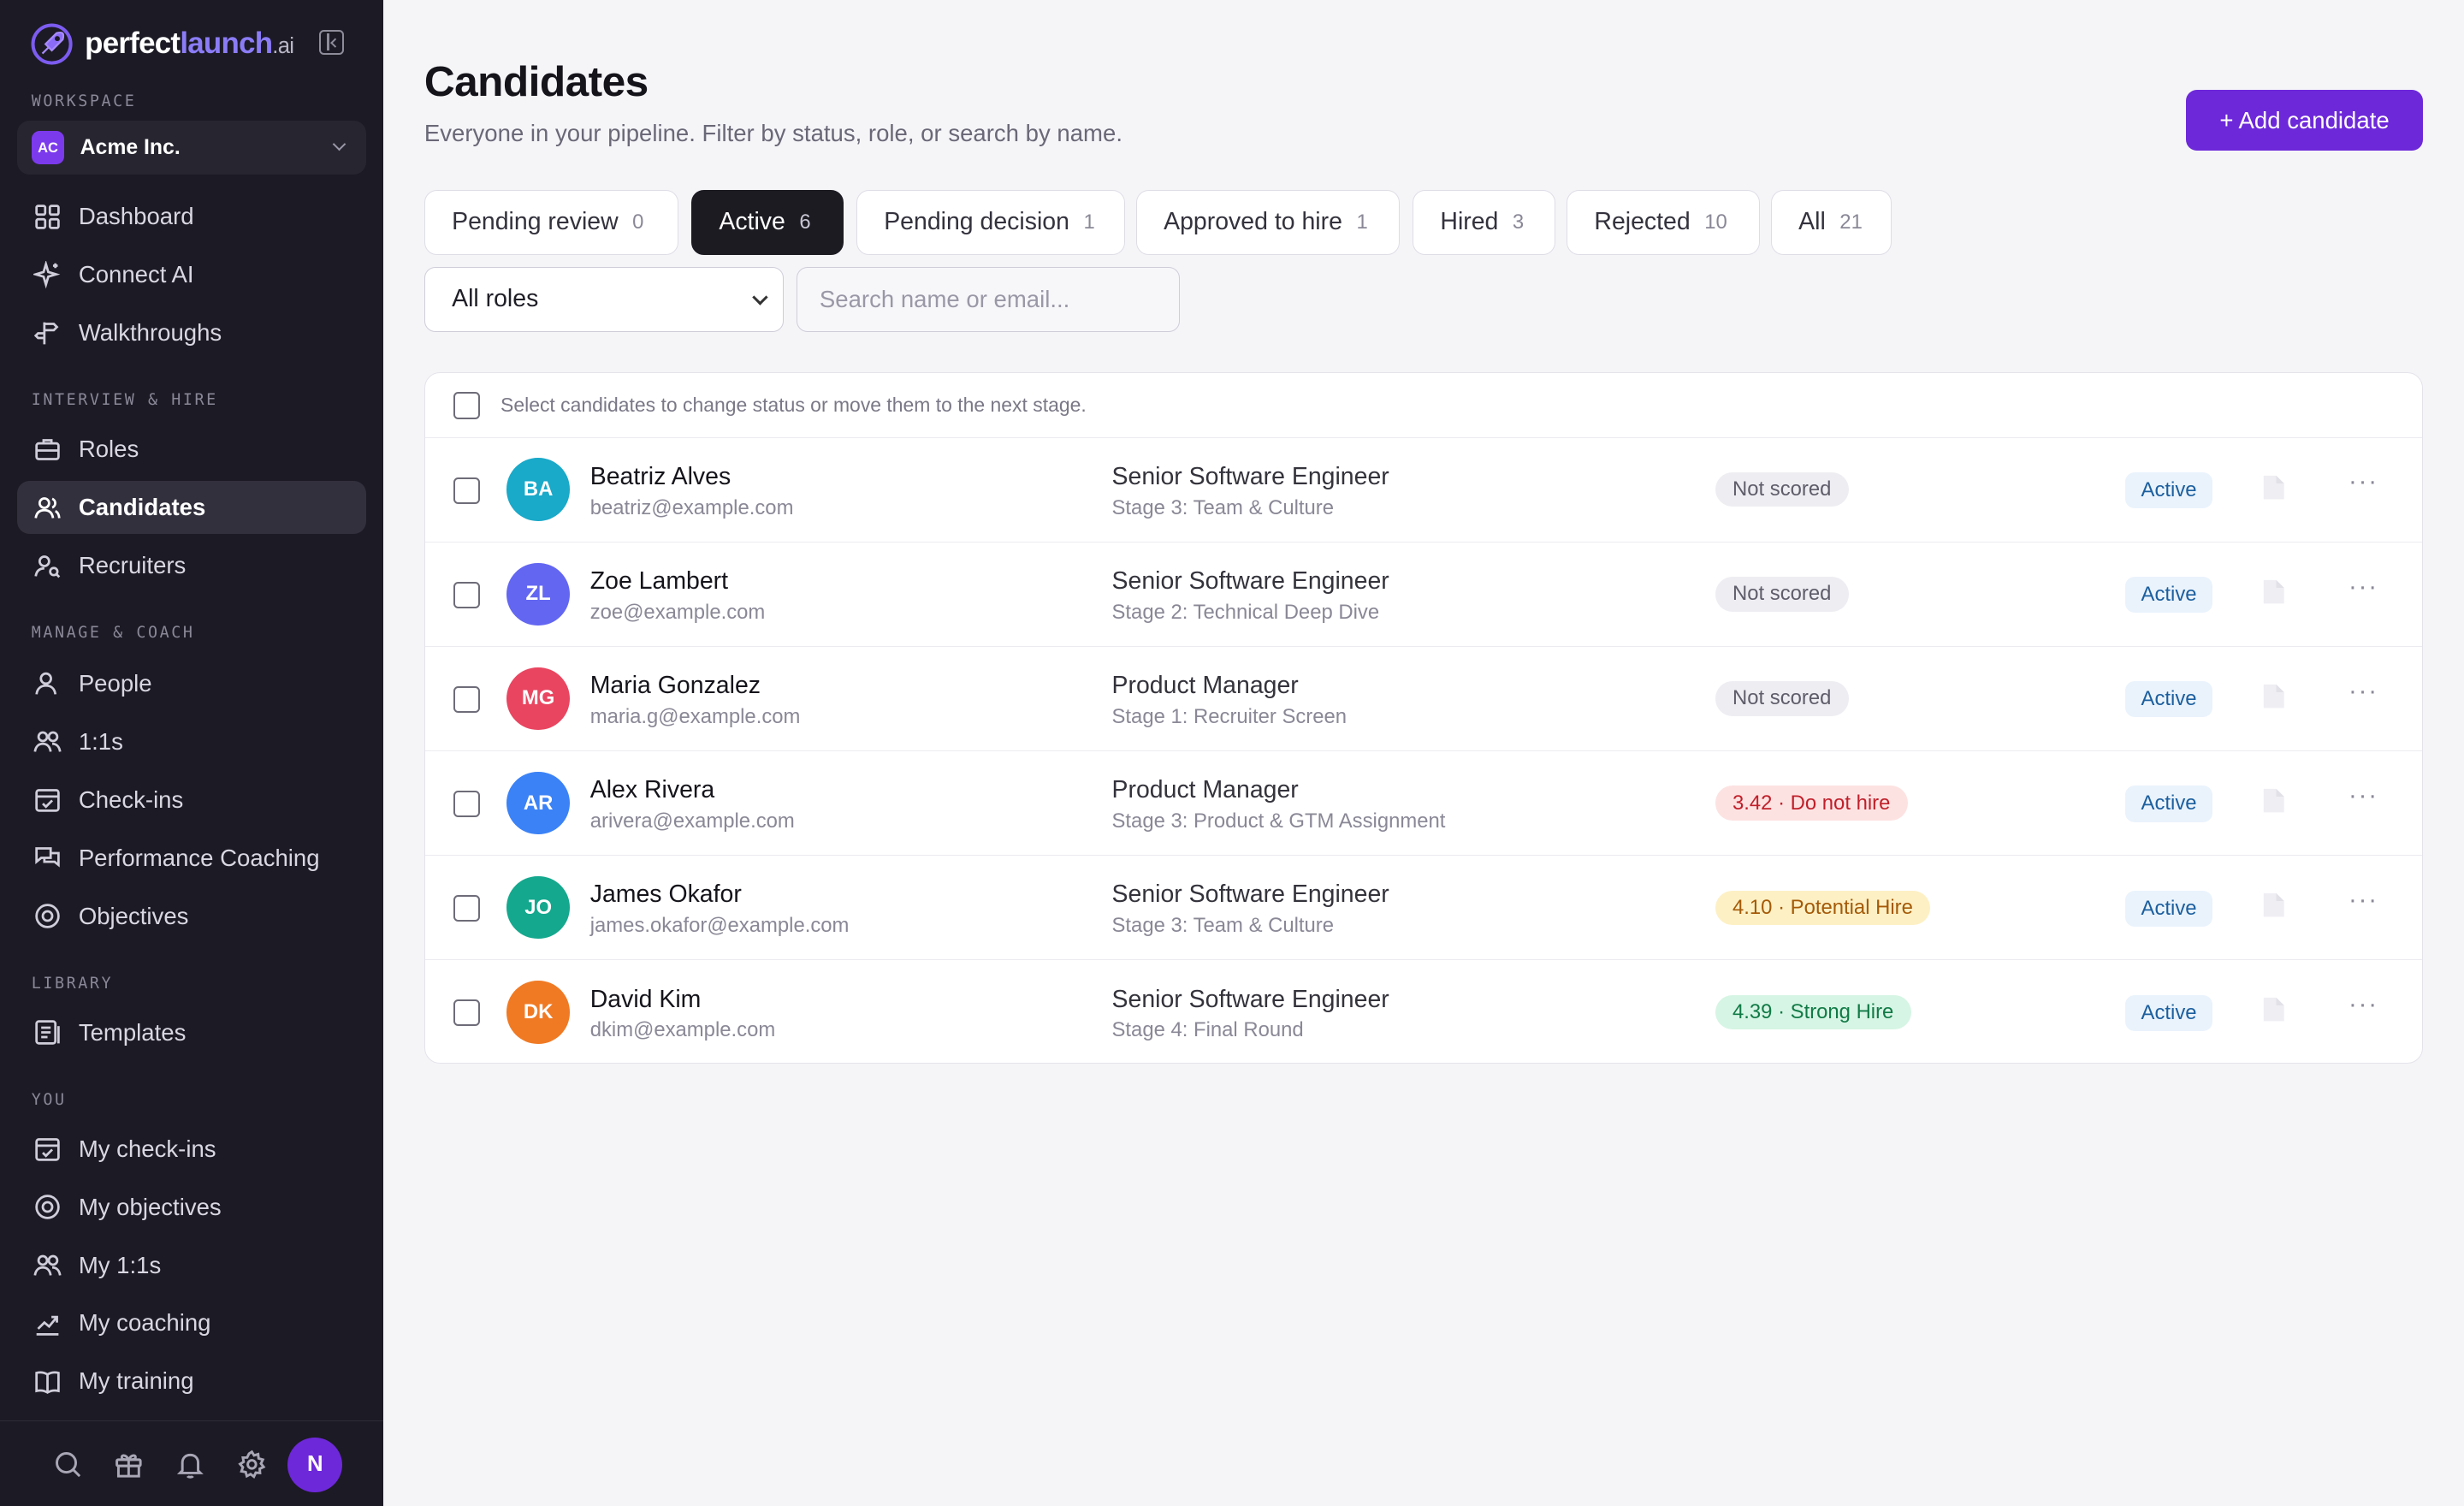  Describe the element at coordinates (161, 45) in the screenshot. I see `brand-logo: perfectlaunch.ai` at that location.